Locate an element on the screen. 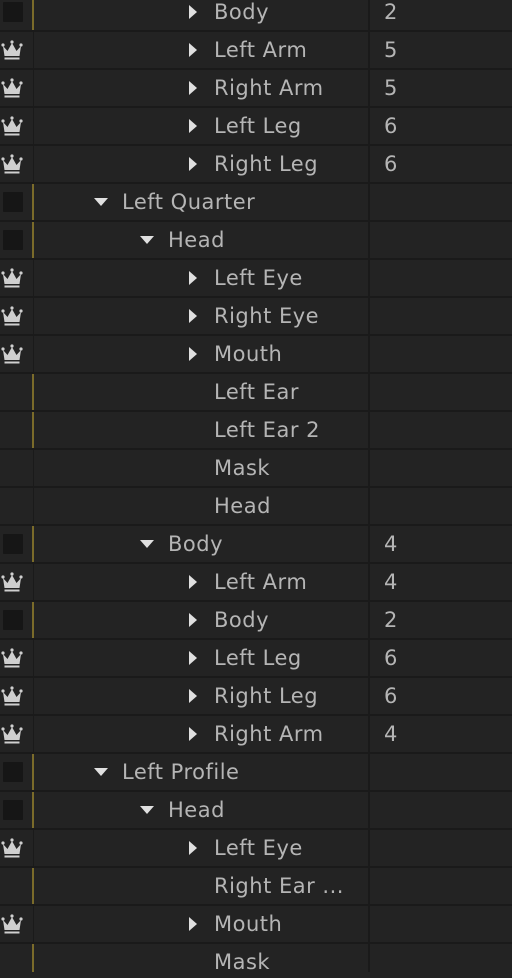  layer-name-cell: Left Profile is located at coordinates (201, 772).